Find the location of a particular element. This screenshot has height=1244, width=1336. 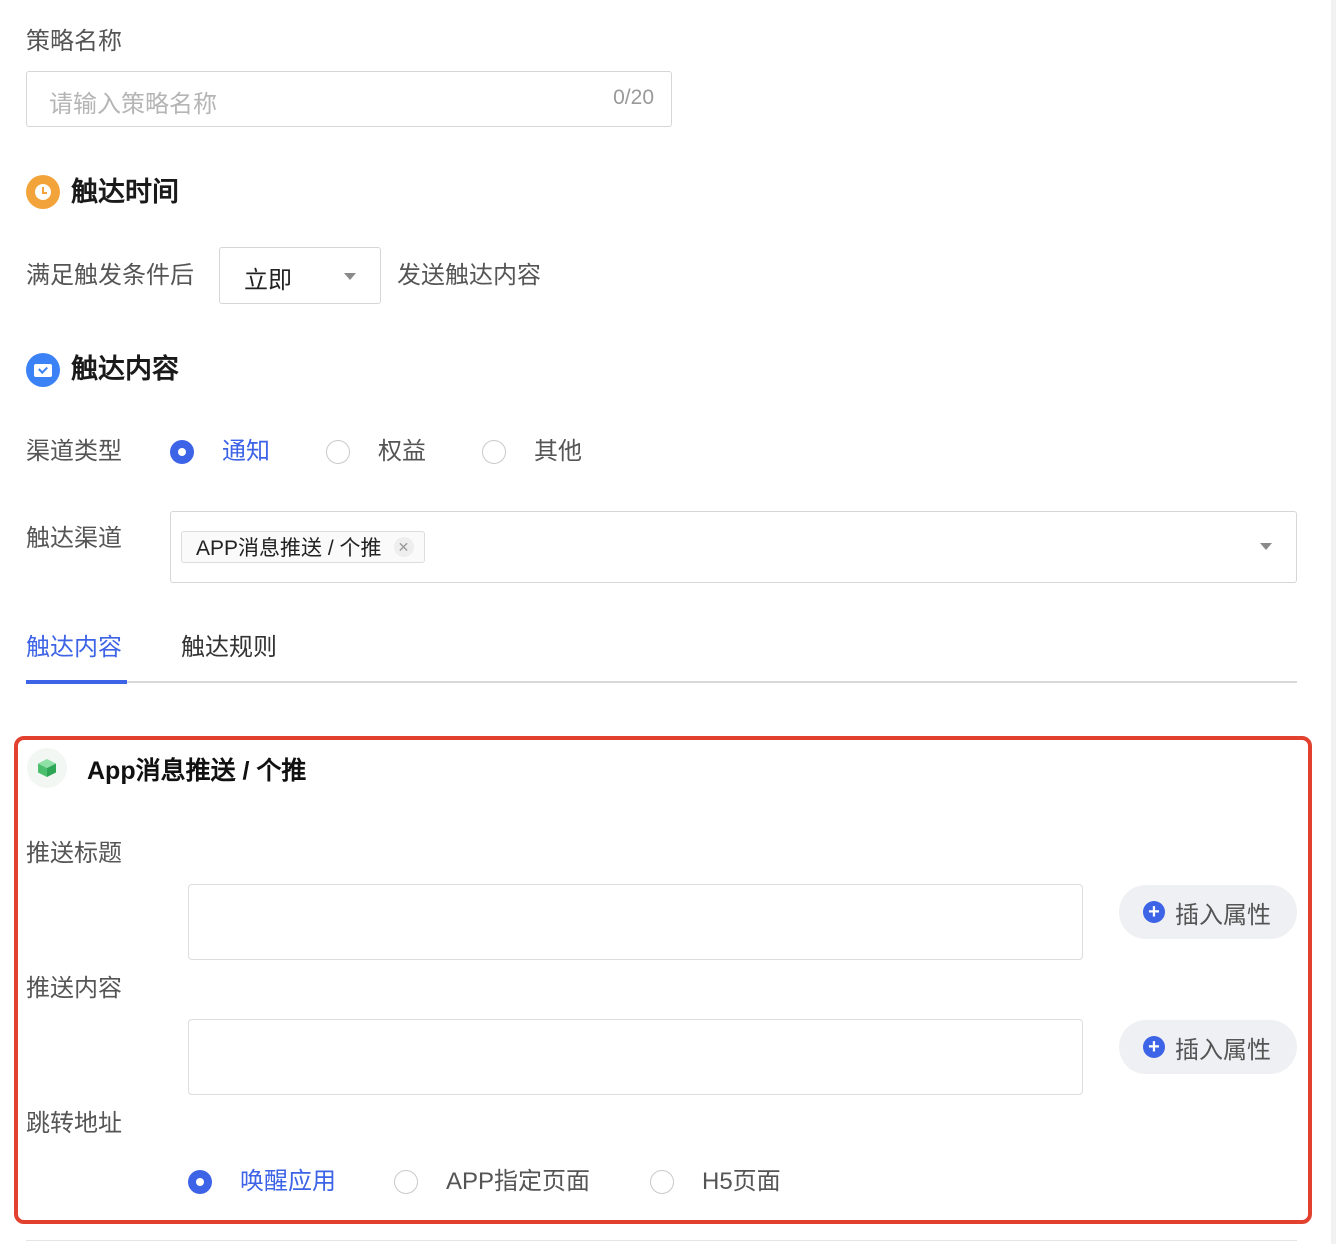

radio-notify-label: 通知 is located at coordinates (246, 452).